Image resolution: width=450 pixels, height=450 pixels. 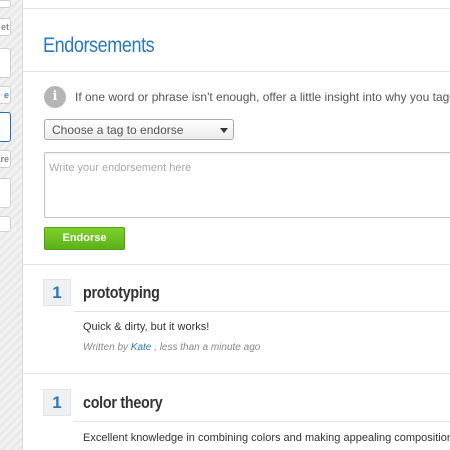 What do you see at coordinates (106, 347) in the screenshot?
I see `written-by-label: Written by` at bounding box center [106, 347].